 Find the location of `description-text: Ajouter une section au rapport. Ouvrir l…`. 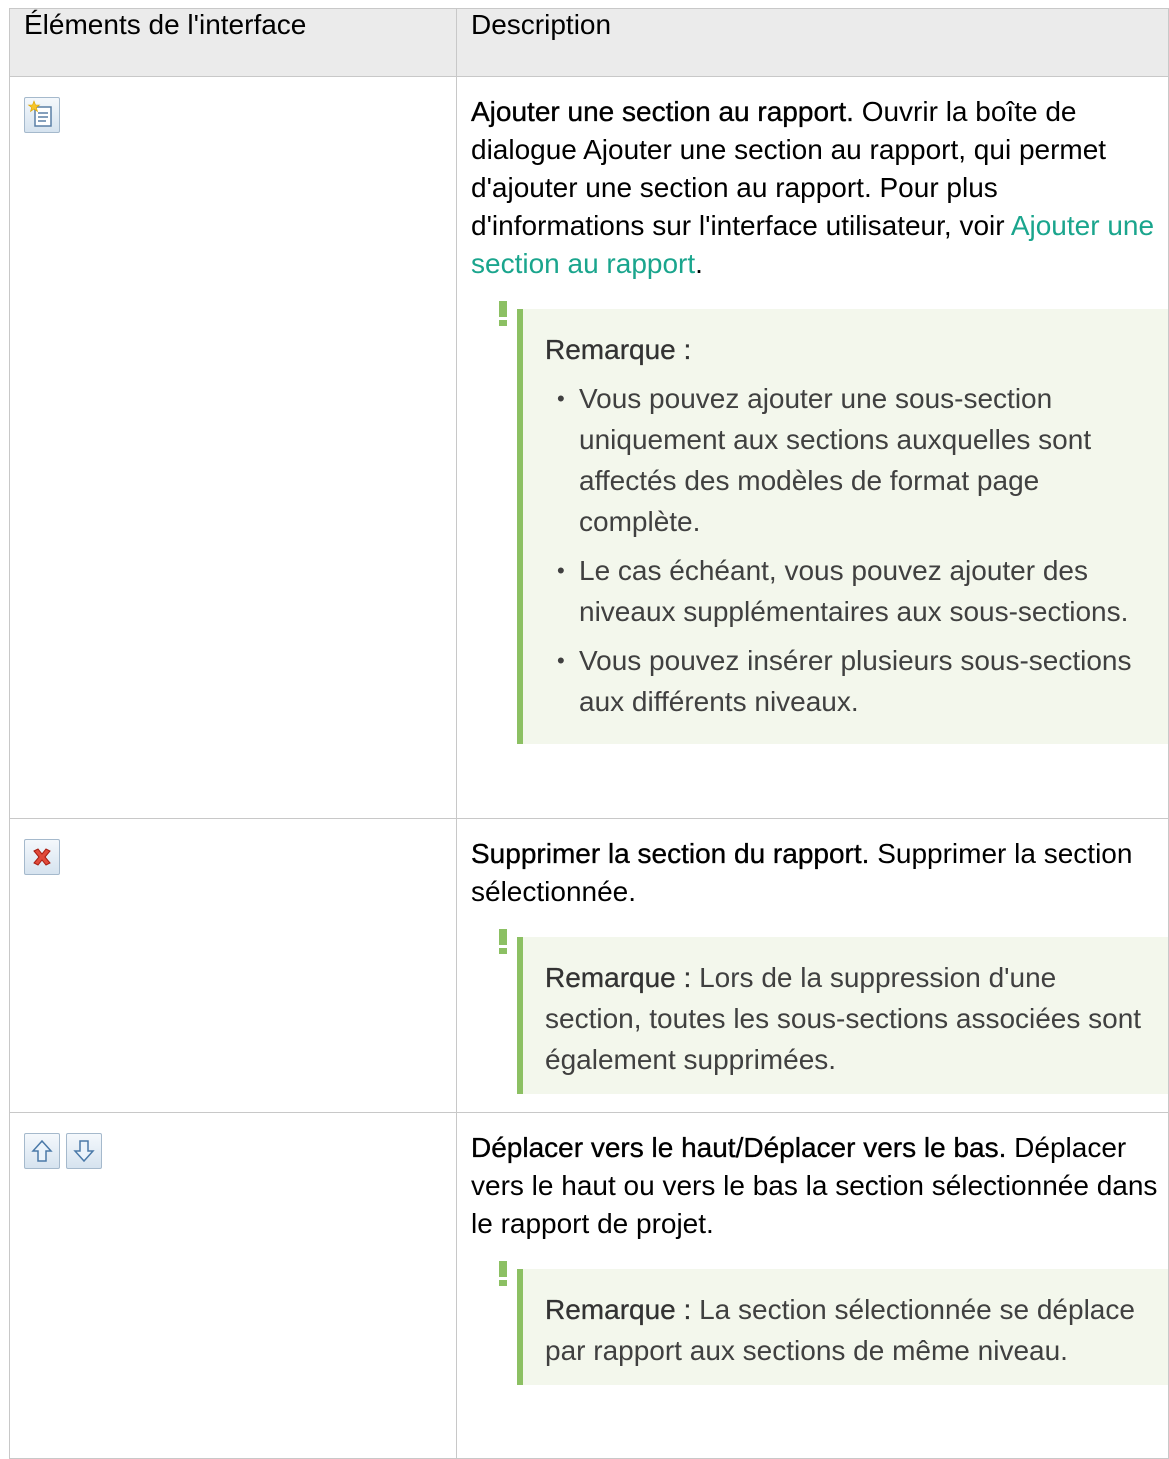

description-text: Ajouter une section au rapport. Ouvrir l… is located at coordinates (819, 188).